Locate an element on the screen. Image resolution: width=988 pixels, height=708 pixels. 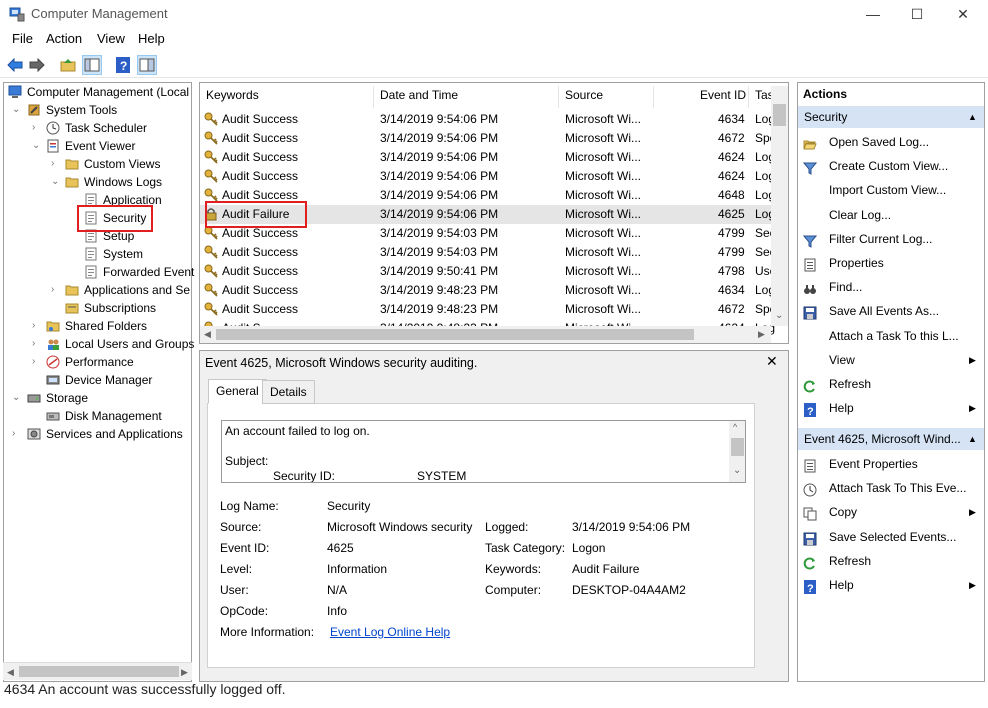
tree-item-system: System is located at coordinates (96, 254).